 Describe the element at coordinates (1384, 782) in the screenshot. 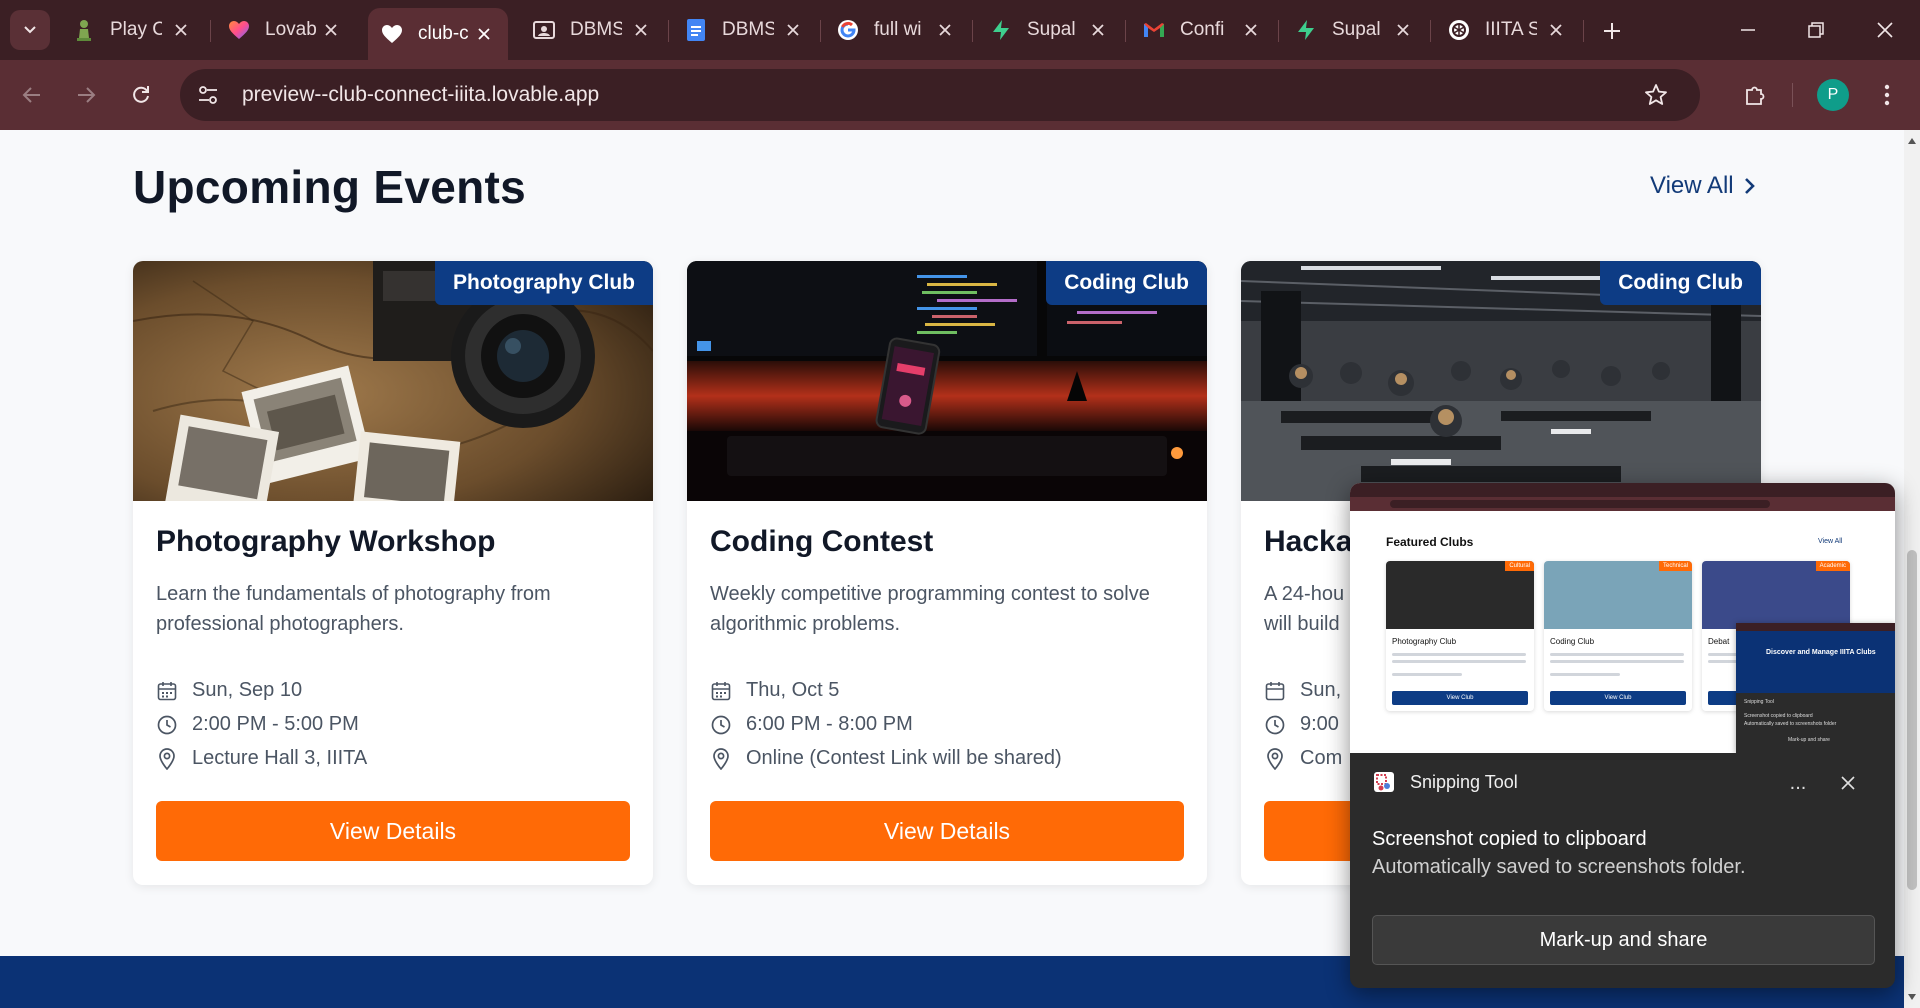

I see `snipping-tool-icon` at that location.